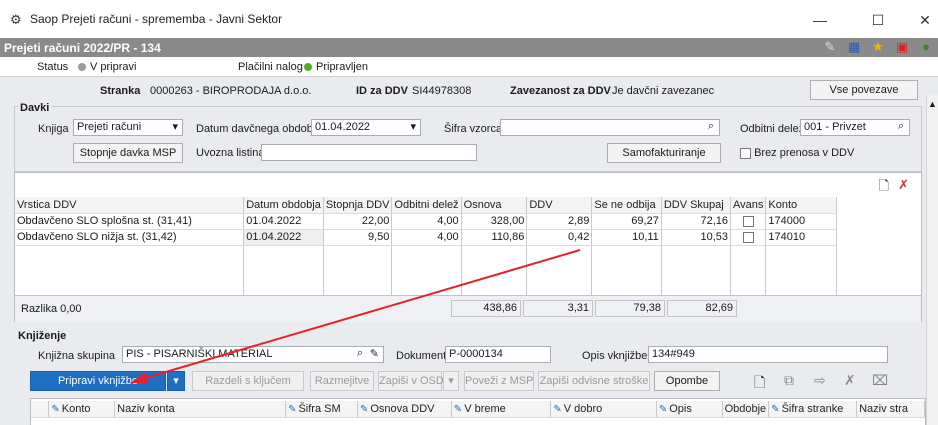 Image resolution: width=938 pixels, height=425 pixels. Describe the element at coordinates (139, 377) in the screenshot. I see `arrow-head` at that location.